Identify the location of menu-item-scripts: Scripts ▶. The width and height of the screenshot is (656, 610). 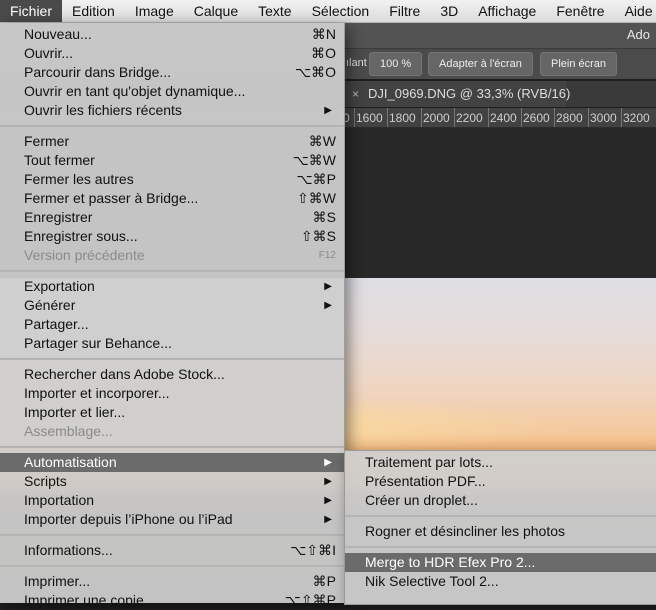
(172, 481).